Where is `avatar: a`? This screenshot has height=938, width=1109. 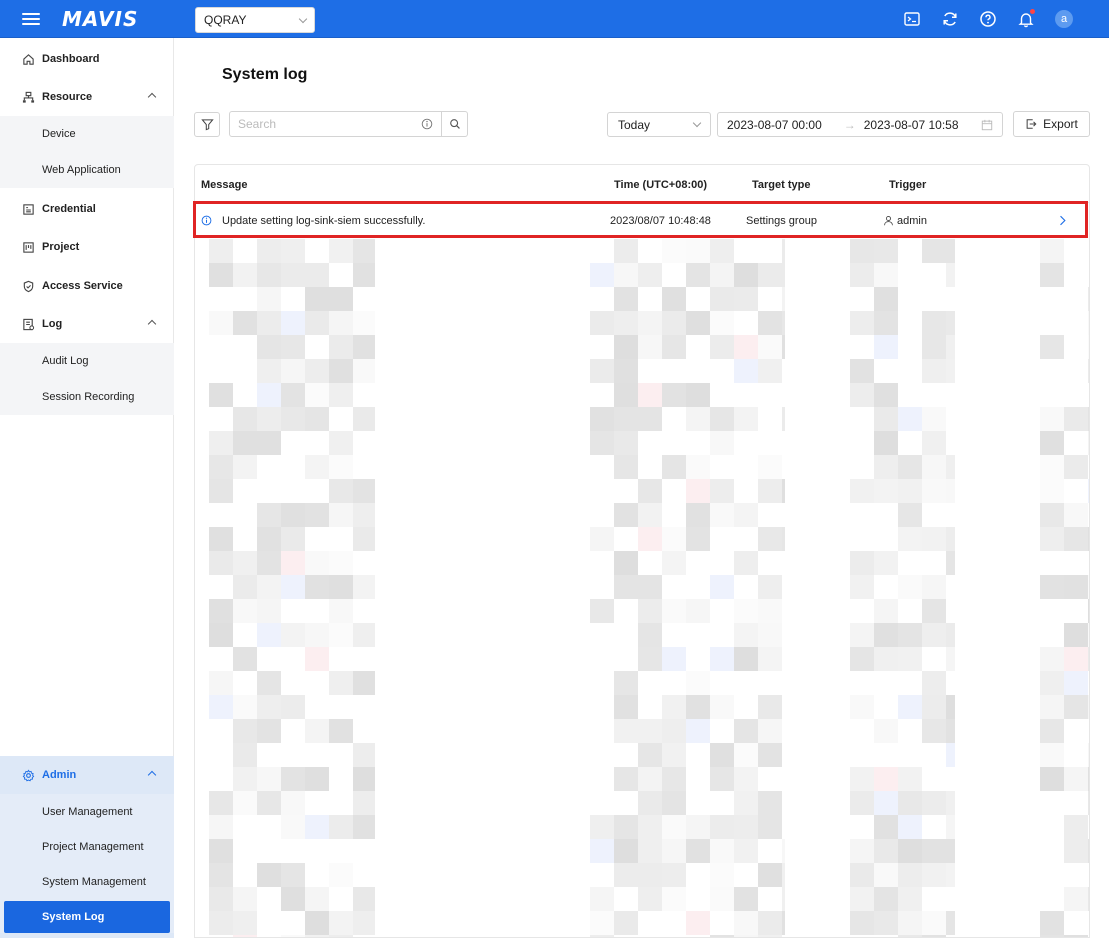
avatar: a is located at coordinates (1064, 19).